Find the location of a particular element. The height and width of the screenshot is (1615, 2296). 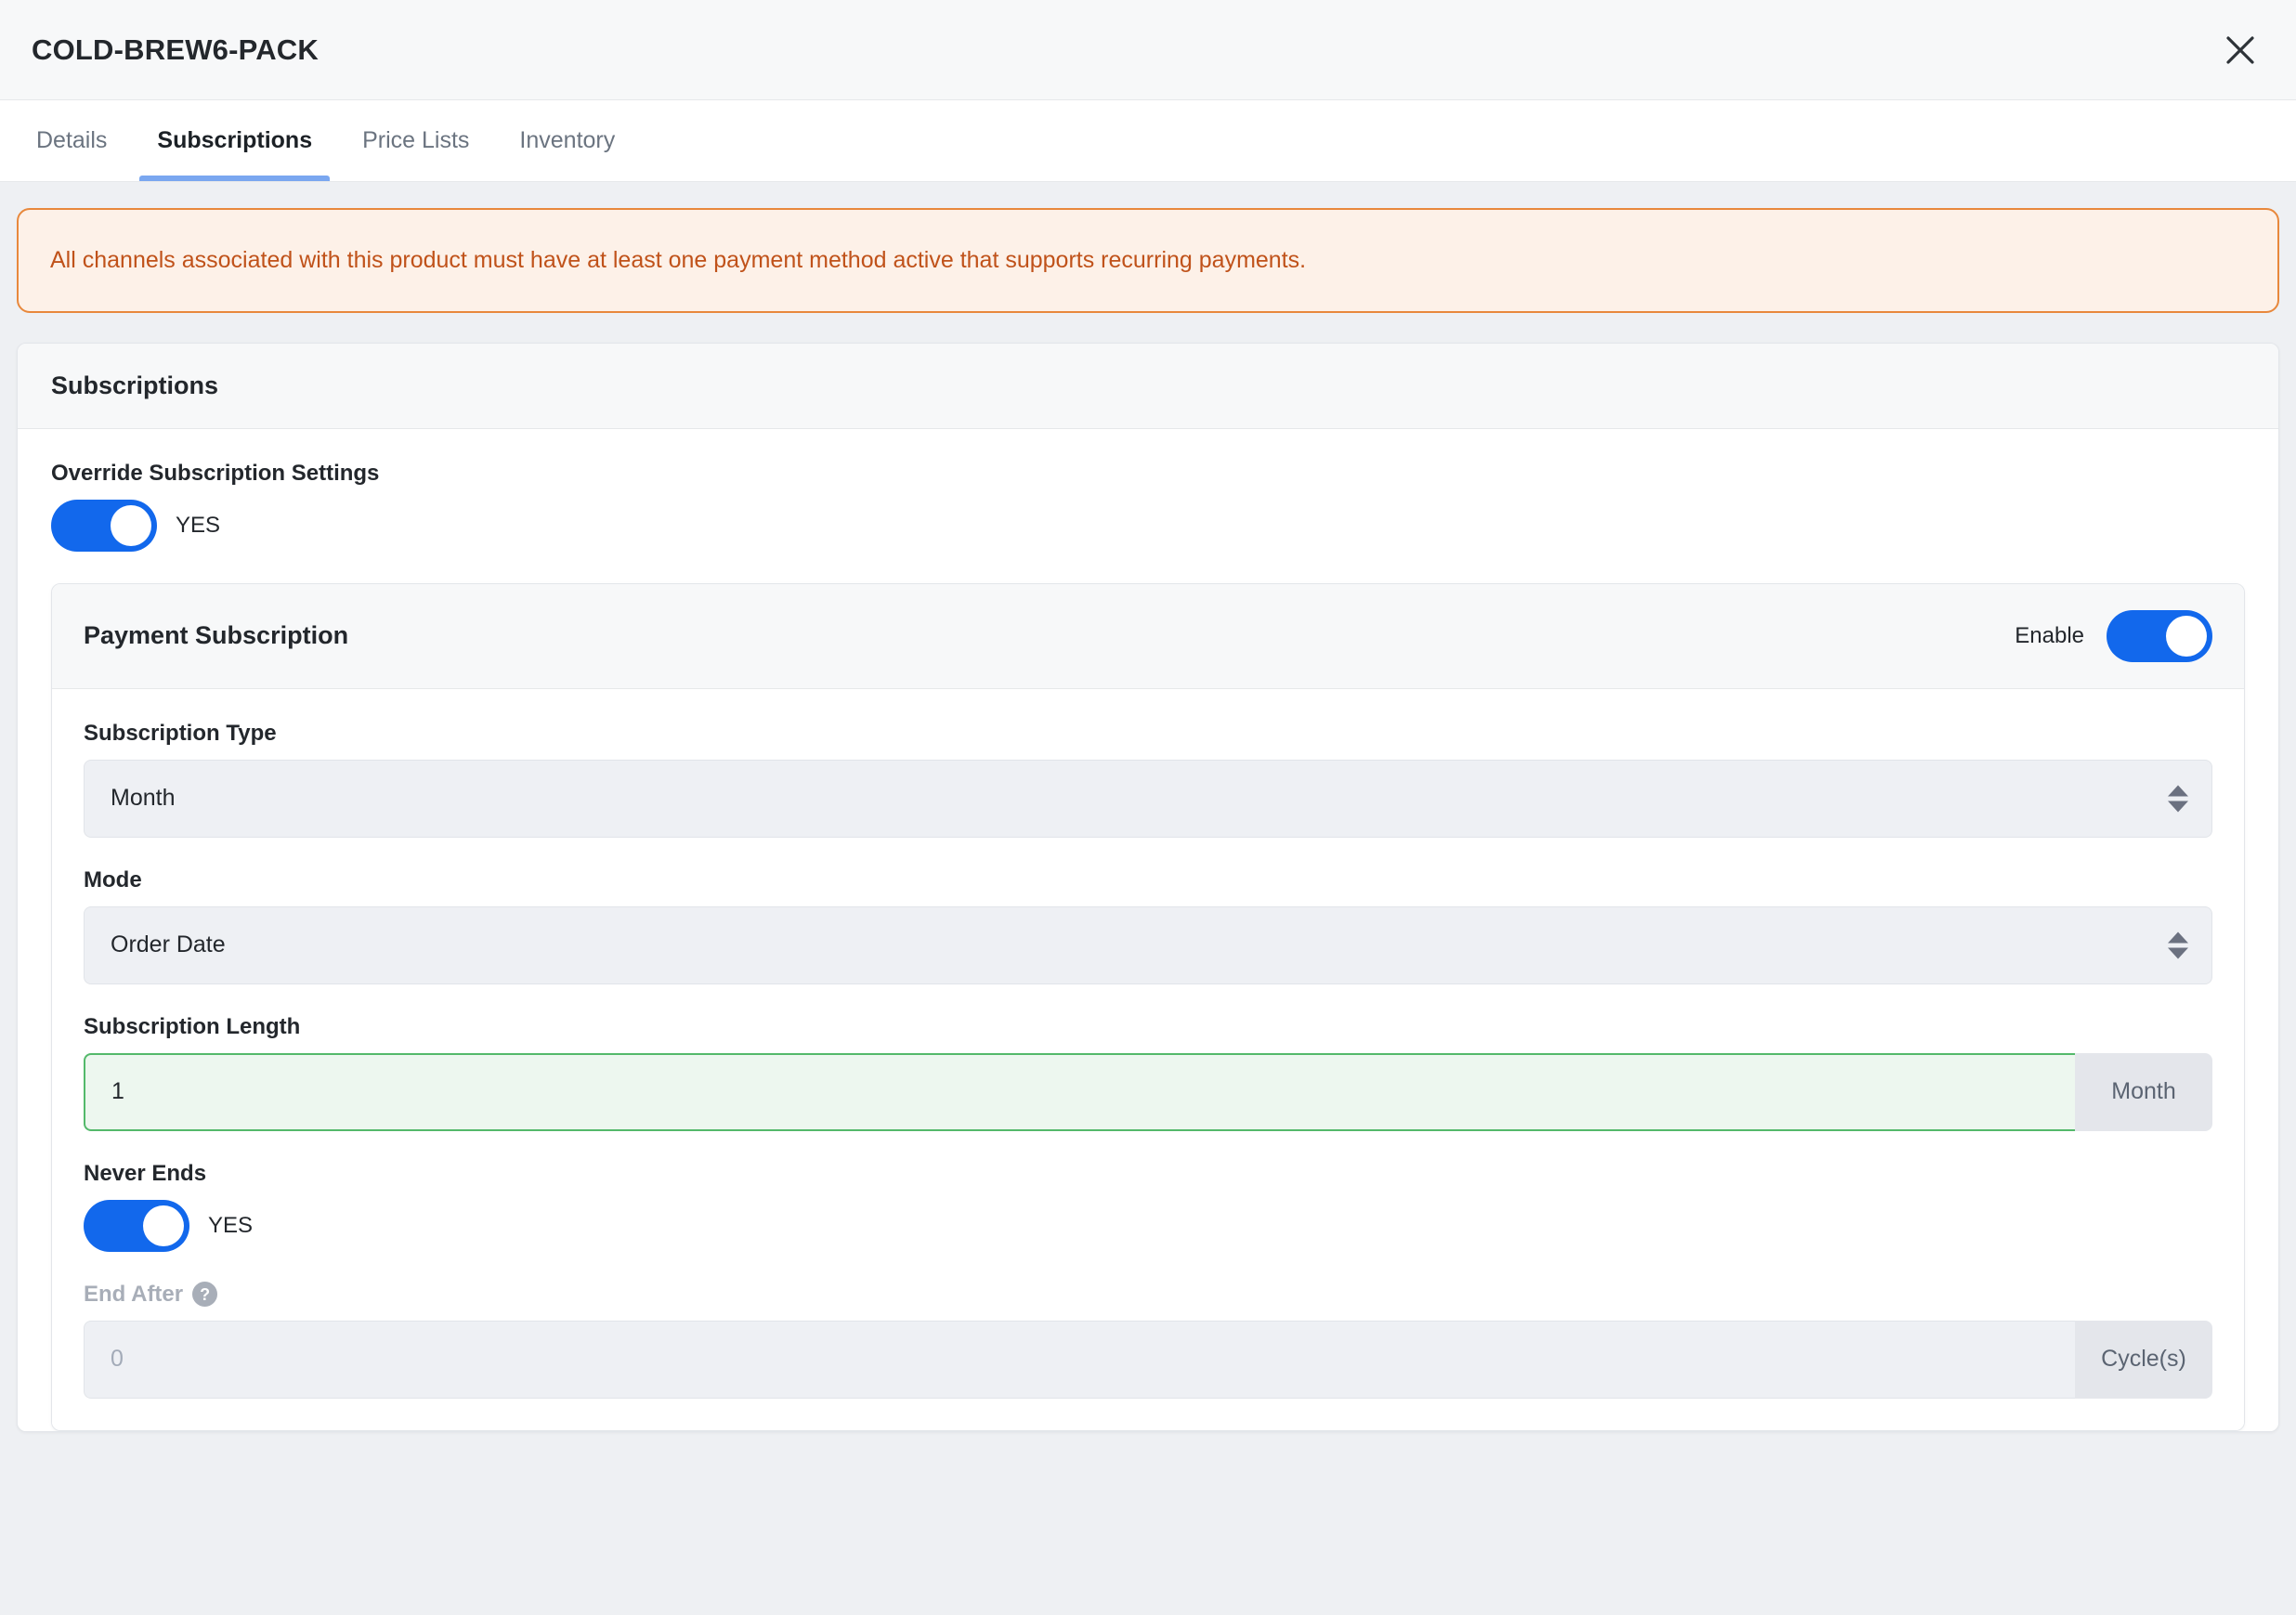

close-button is located at coordinates (2240, 50).